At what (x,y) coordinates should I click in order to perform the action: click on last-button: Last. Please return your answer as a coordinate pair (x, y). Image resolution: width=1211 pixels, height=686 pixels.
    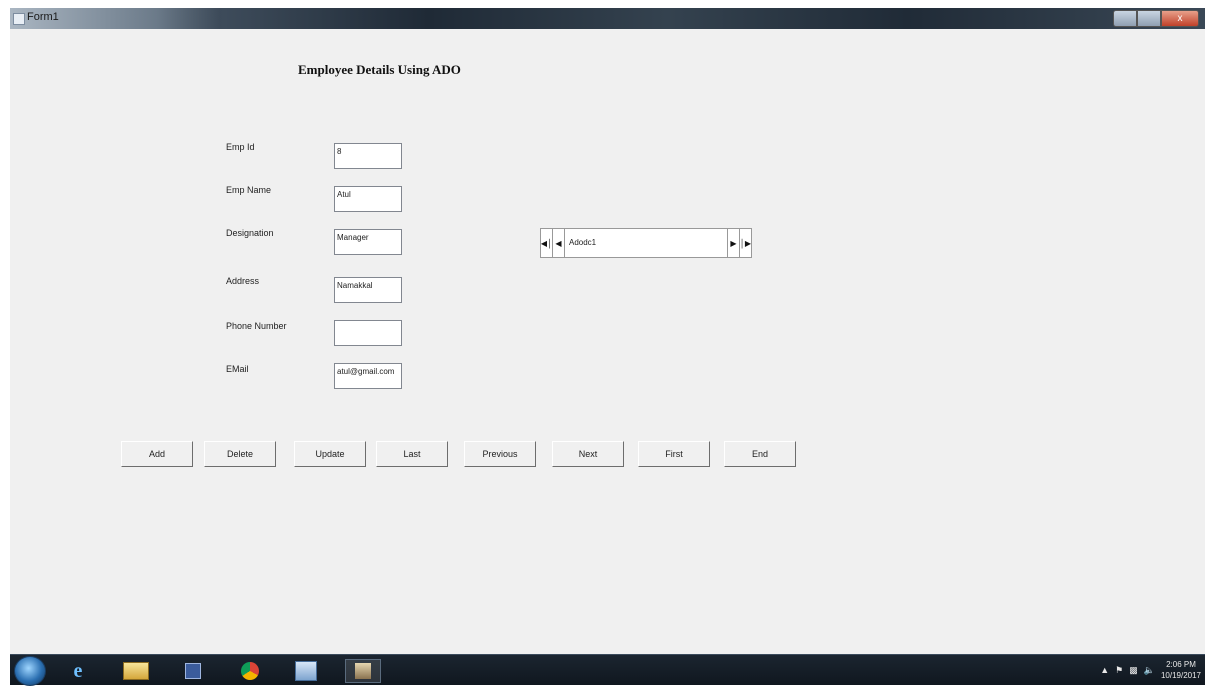
    Looking at the image, I should click on (412, 454).